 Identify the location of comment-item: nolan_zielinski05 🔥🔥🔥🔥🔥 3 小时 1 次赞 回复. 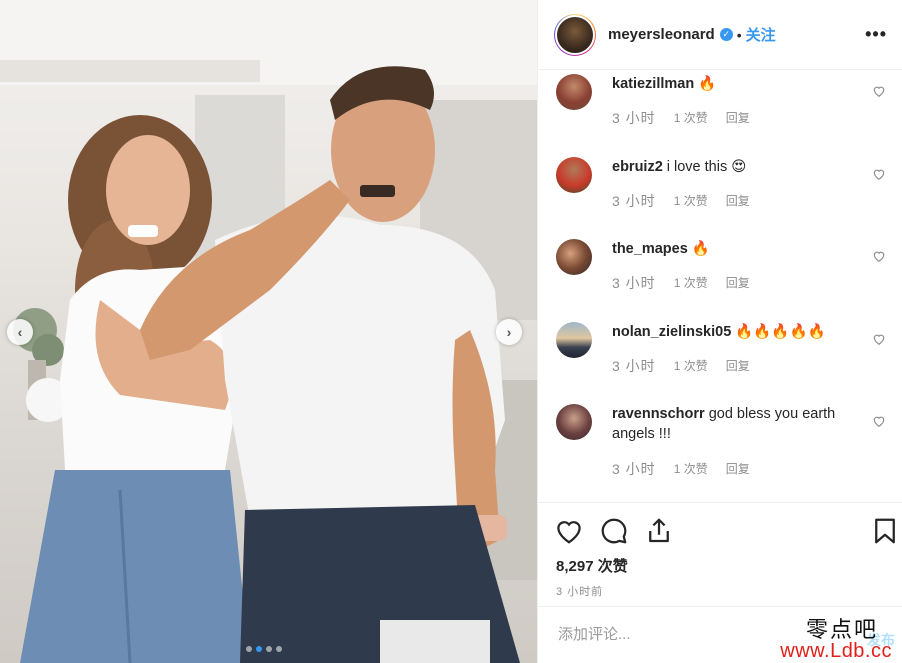
(721, 357).